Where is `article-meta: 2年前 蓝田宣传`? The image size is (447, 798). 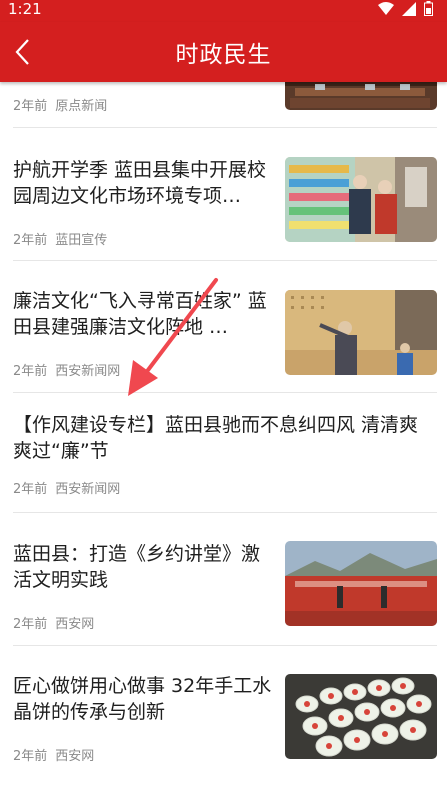
article-meta: 2年前 蓝田宣传 is located at coordinates (60, 238).